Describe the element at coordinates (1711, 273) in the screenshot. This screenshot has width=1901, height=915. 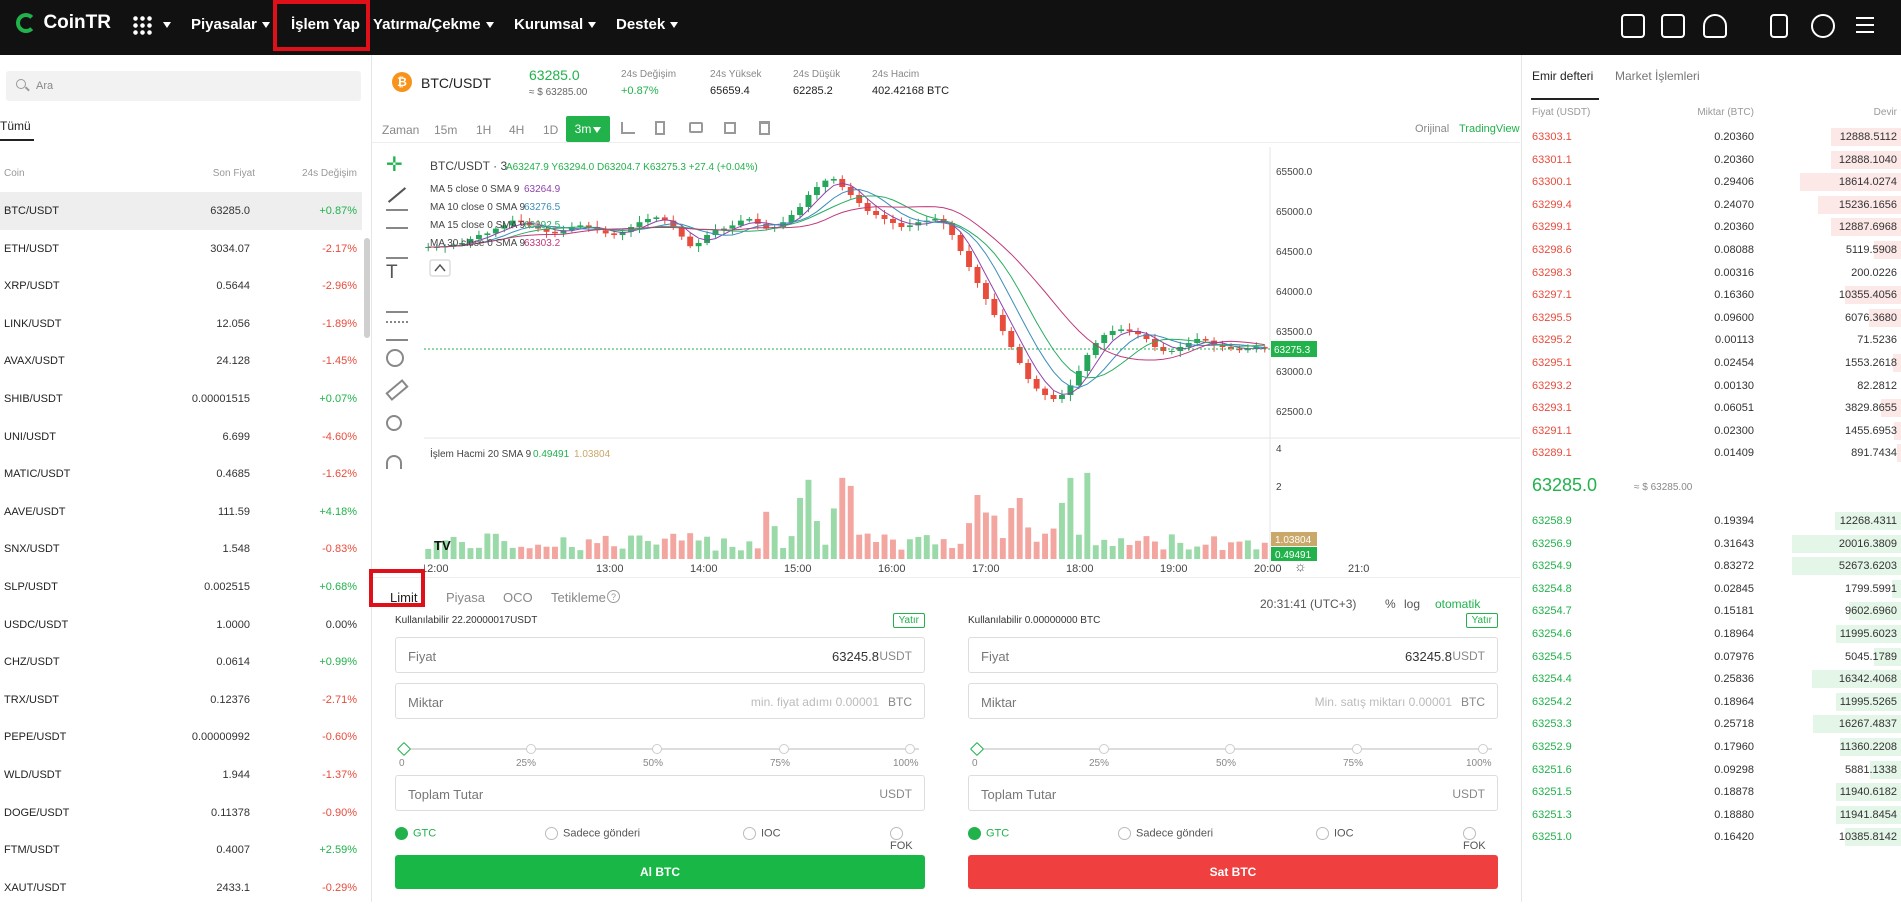
I see `ask-row: 63298.30.00316200.0226` at that location.